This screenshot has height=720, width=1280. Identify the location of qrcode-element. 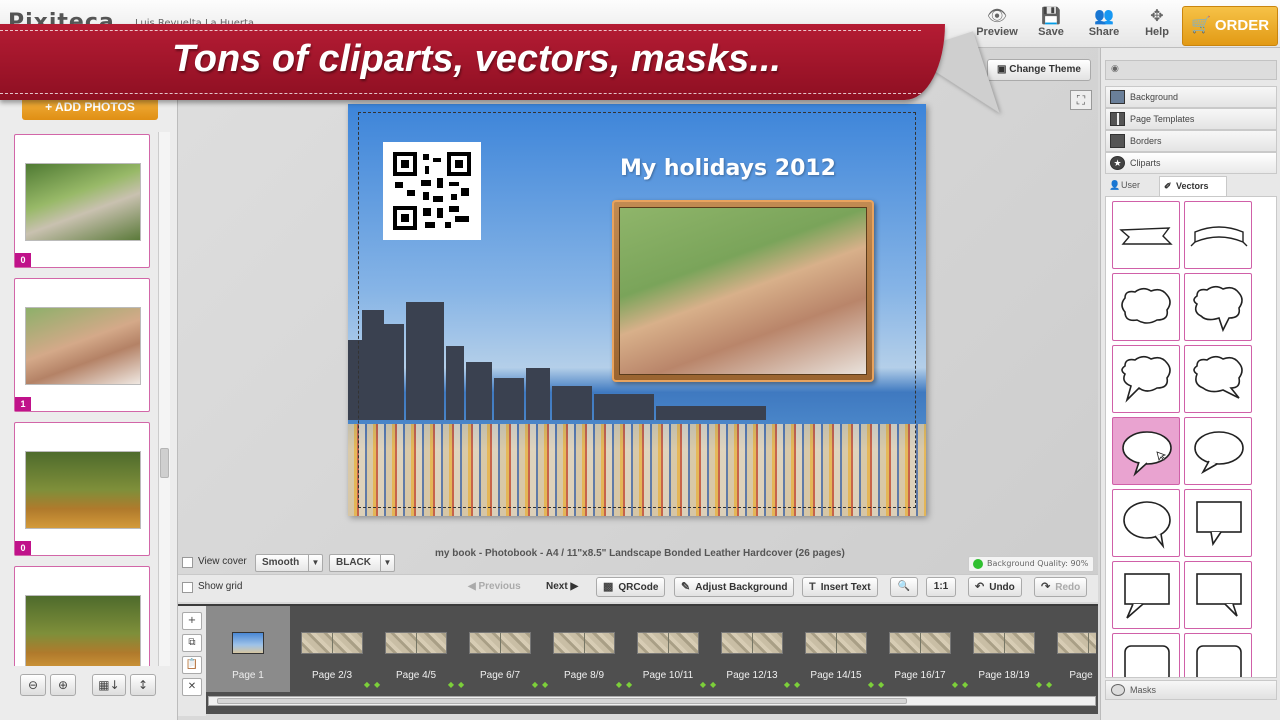
(432, 191).